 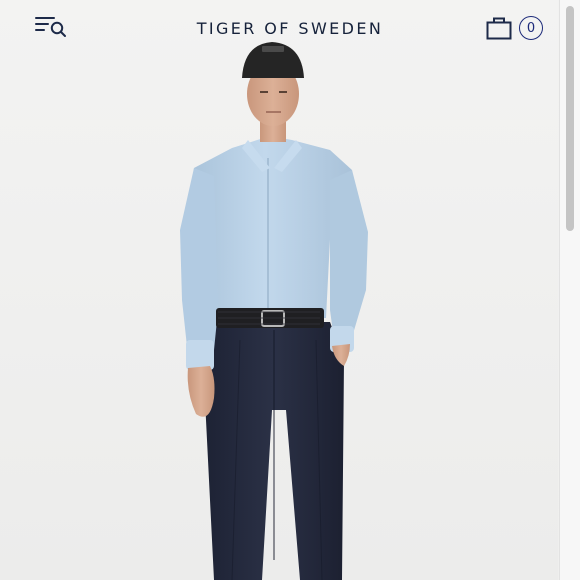 I want to click on trousers, so click(x=273, y=451).